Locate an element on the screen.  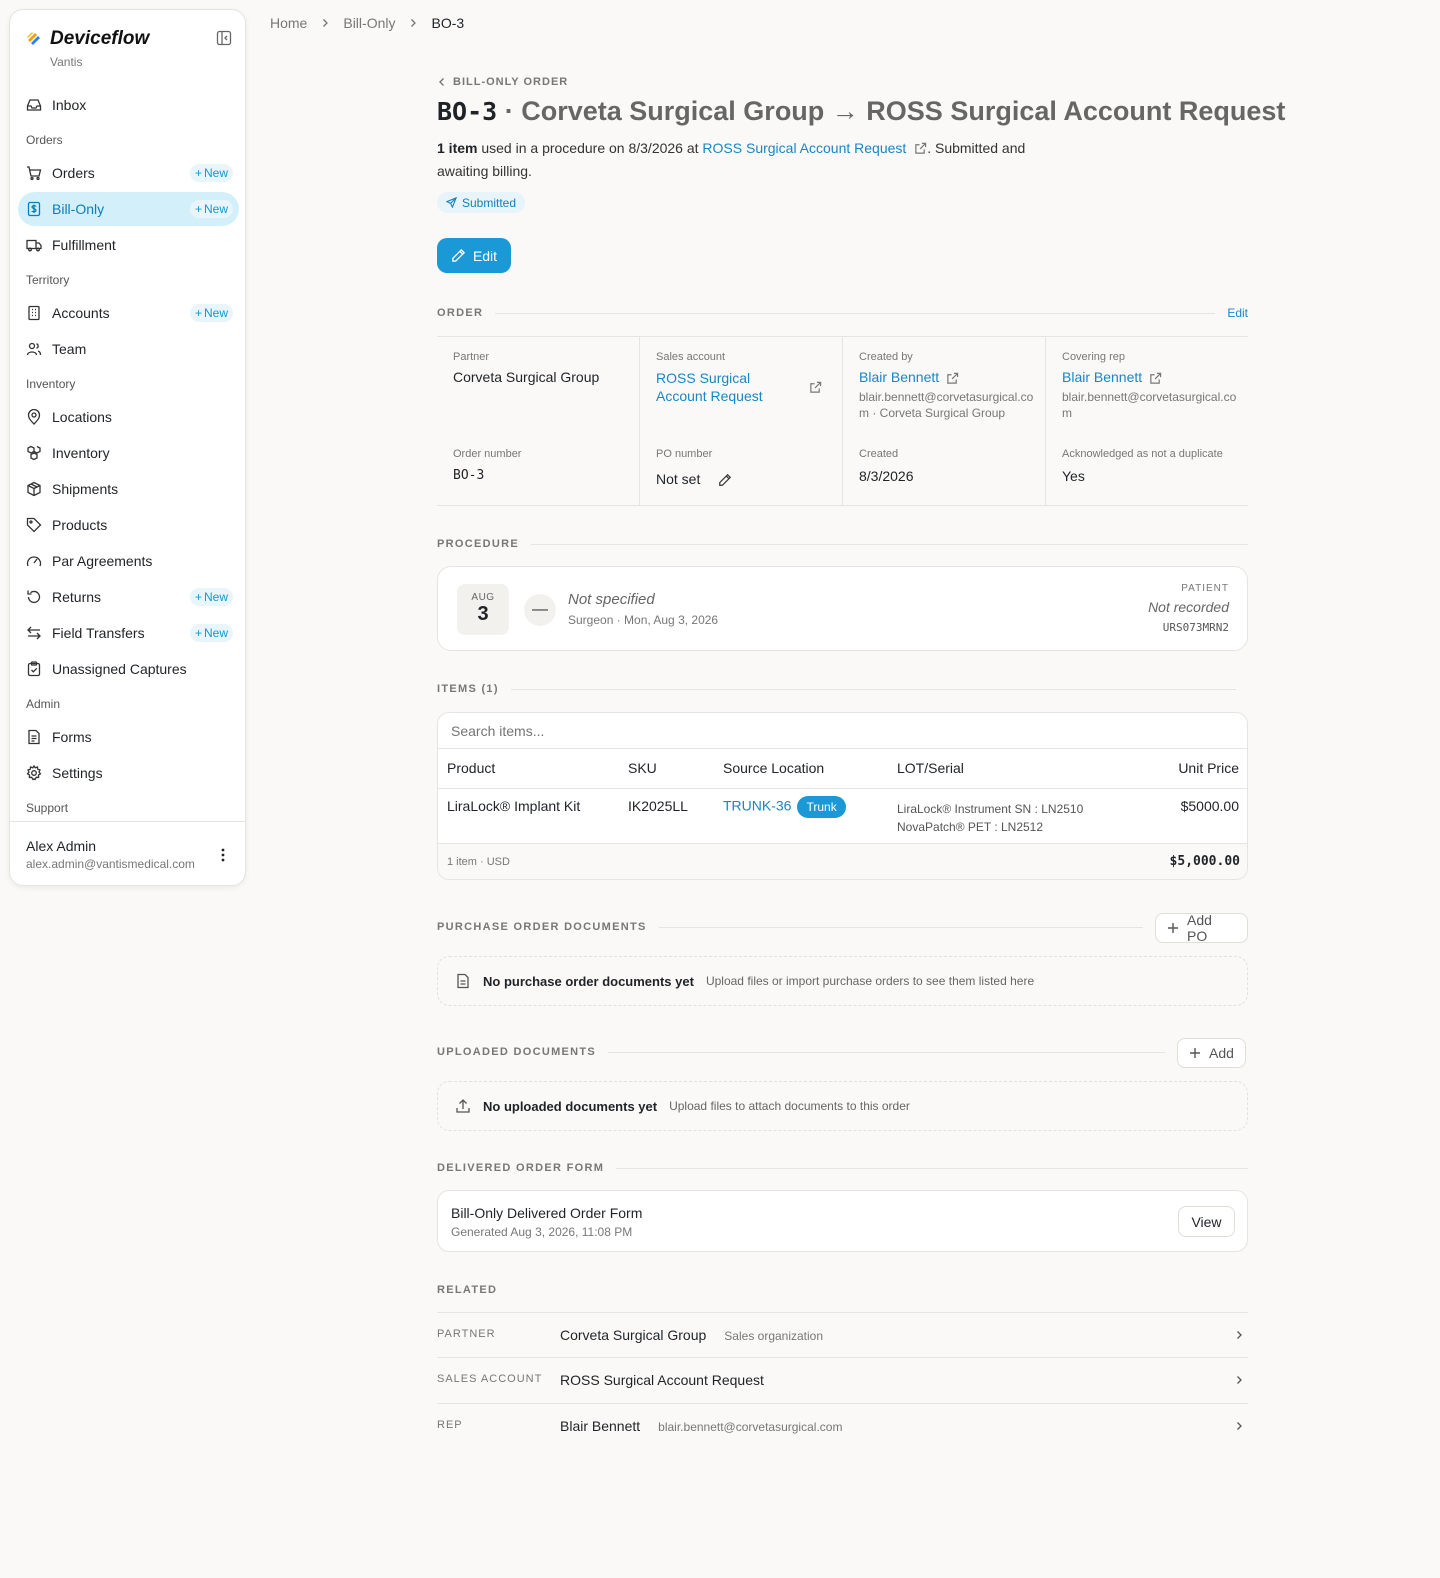
column-header-lot-serial: LOT/Serial is located at coordinates (930, 768).